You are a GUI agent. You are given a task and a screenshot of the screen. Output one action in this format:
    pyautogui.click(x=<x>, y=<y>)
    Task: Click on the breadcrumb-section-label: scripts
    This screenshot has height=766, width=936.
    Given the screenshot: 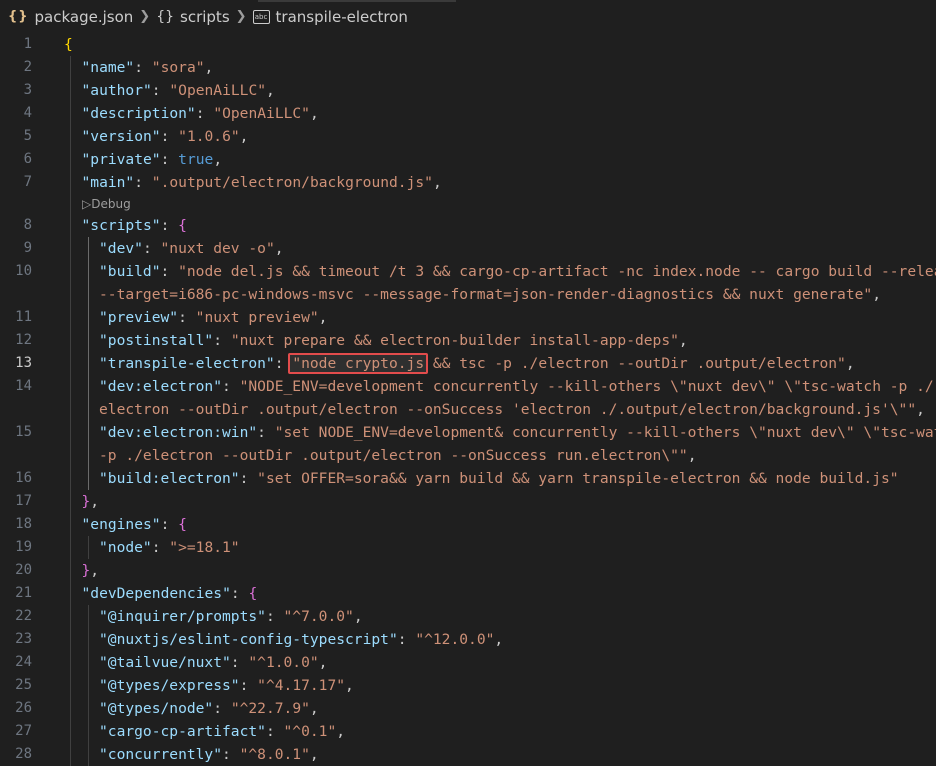 What is the action you would take?
    pyautogui.click(x=205, y=16)
    